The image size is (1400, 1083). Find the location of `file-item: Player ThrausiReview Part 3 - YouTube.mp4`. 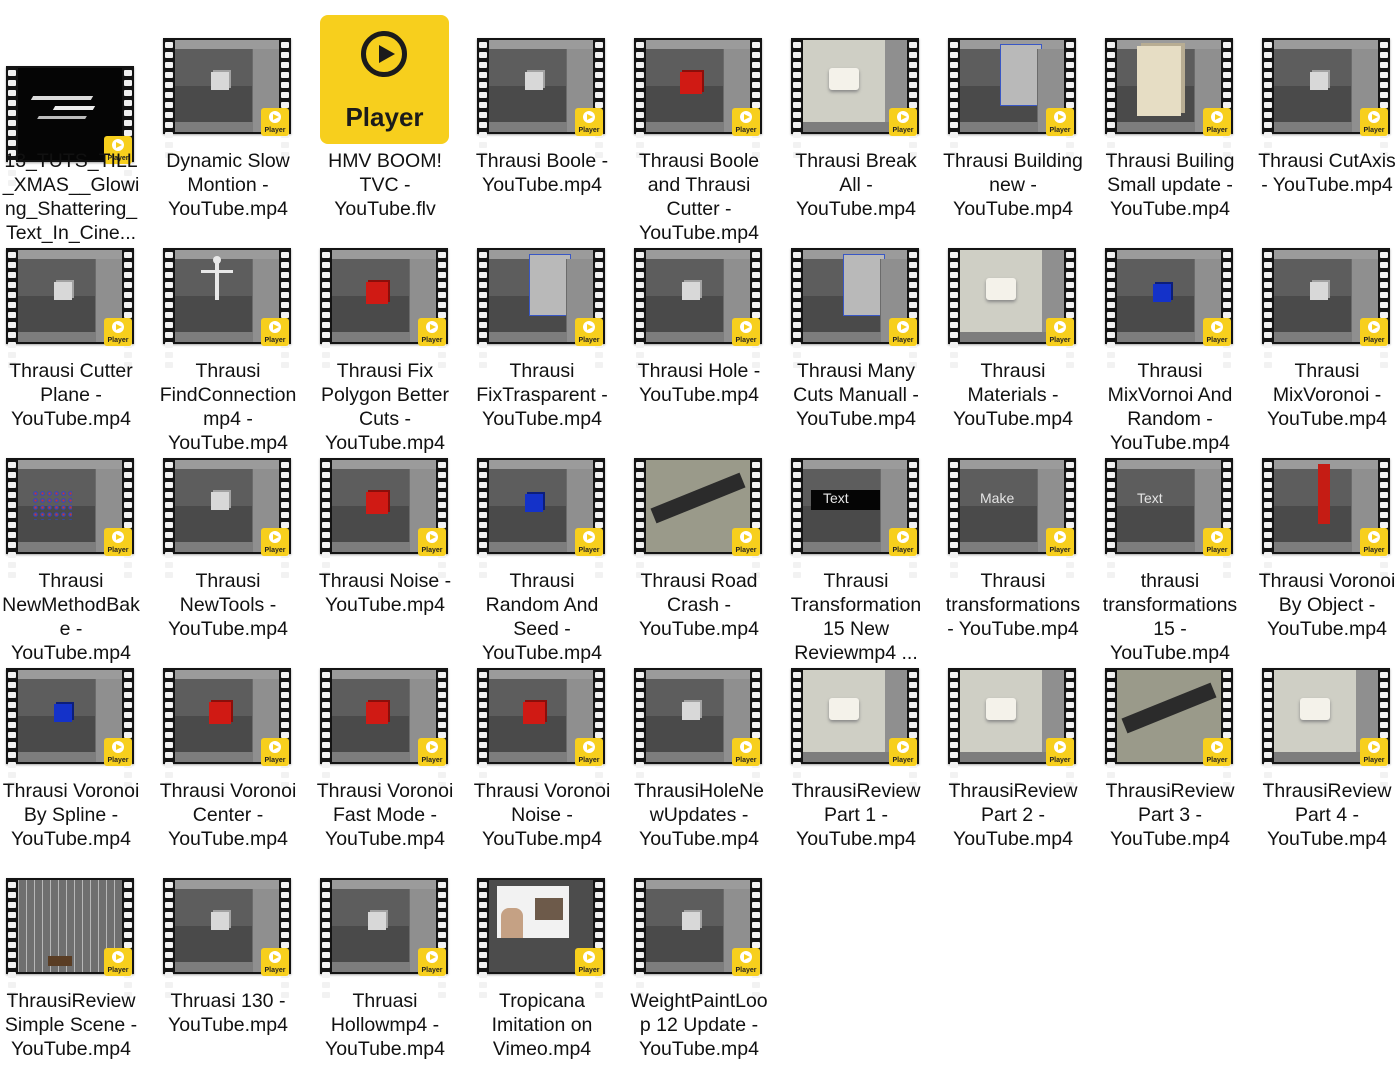

file-item: Player ThrausiReview Part 3 - YouTube.mp4 is located at coordinates (1176, 744).